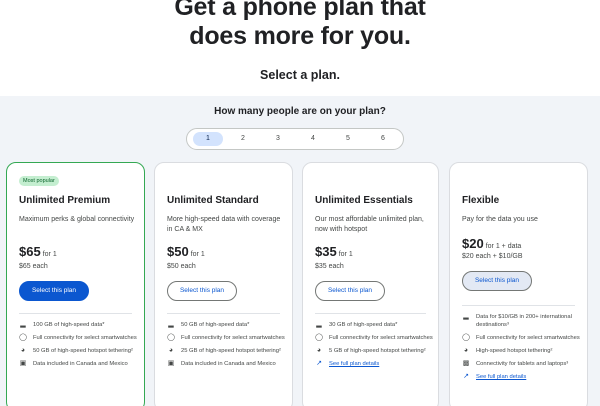 The height and width of the screenshot is (406, 600). What do you see at coordinates (278, 139) in the screenshot?
I see `people-option-3: 3` at bounding box center [278, 139].